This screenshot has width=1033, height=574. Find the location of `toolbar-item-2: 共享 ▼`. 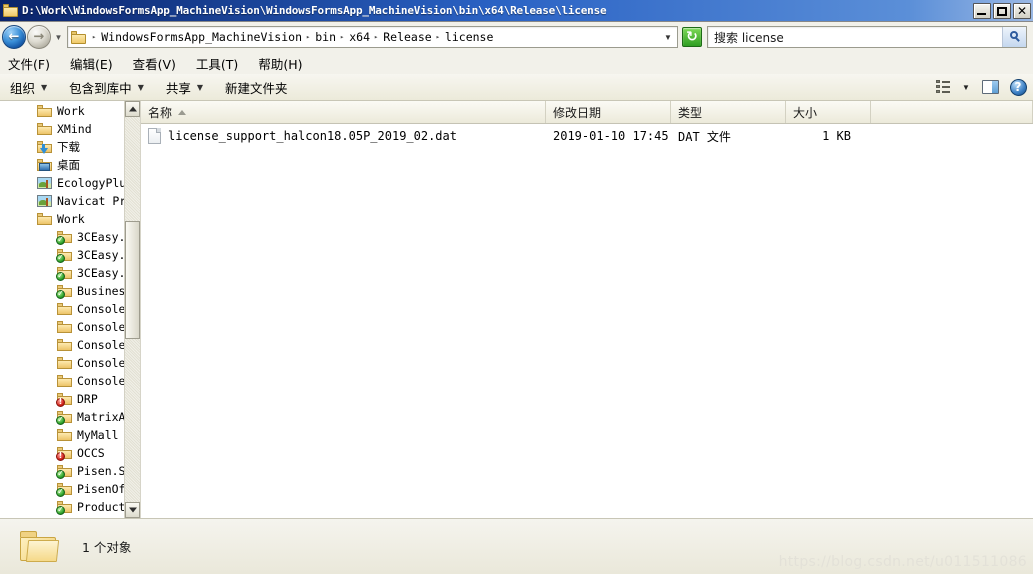

toolbar-item-2: 共享 ▼ is located at coordinates (184, 87).